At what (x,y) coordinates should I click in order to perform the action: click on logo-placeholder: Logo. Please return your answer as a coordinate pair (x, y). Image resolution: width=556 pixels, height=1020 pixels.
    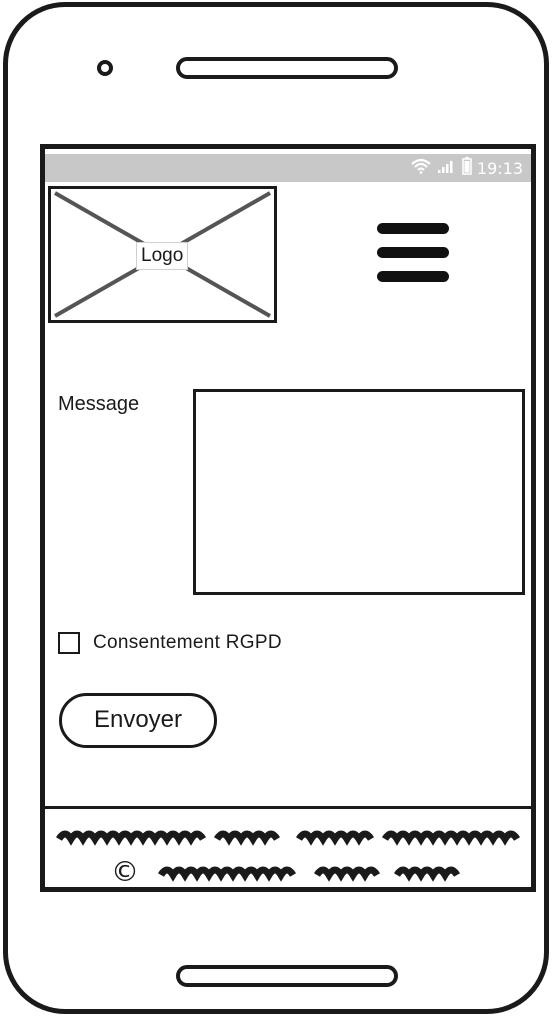
    Looking at the image, I should click on (162, 254).